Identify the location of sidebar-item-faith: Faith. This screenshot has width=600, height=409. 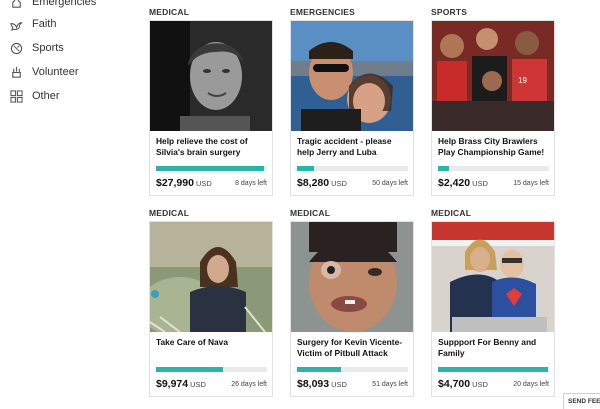
(33, 24).